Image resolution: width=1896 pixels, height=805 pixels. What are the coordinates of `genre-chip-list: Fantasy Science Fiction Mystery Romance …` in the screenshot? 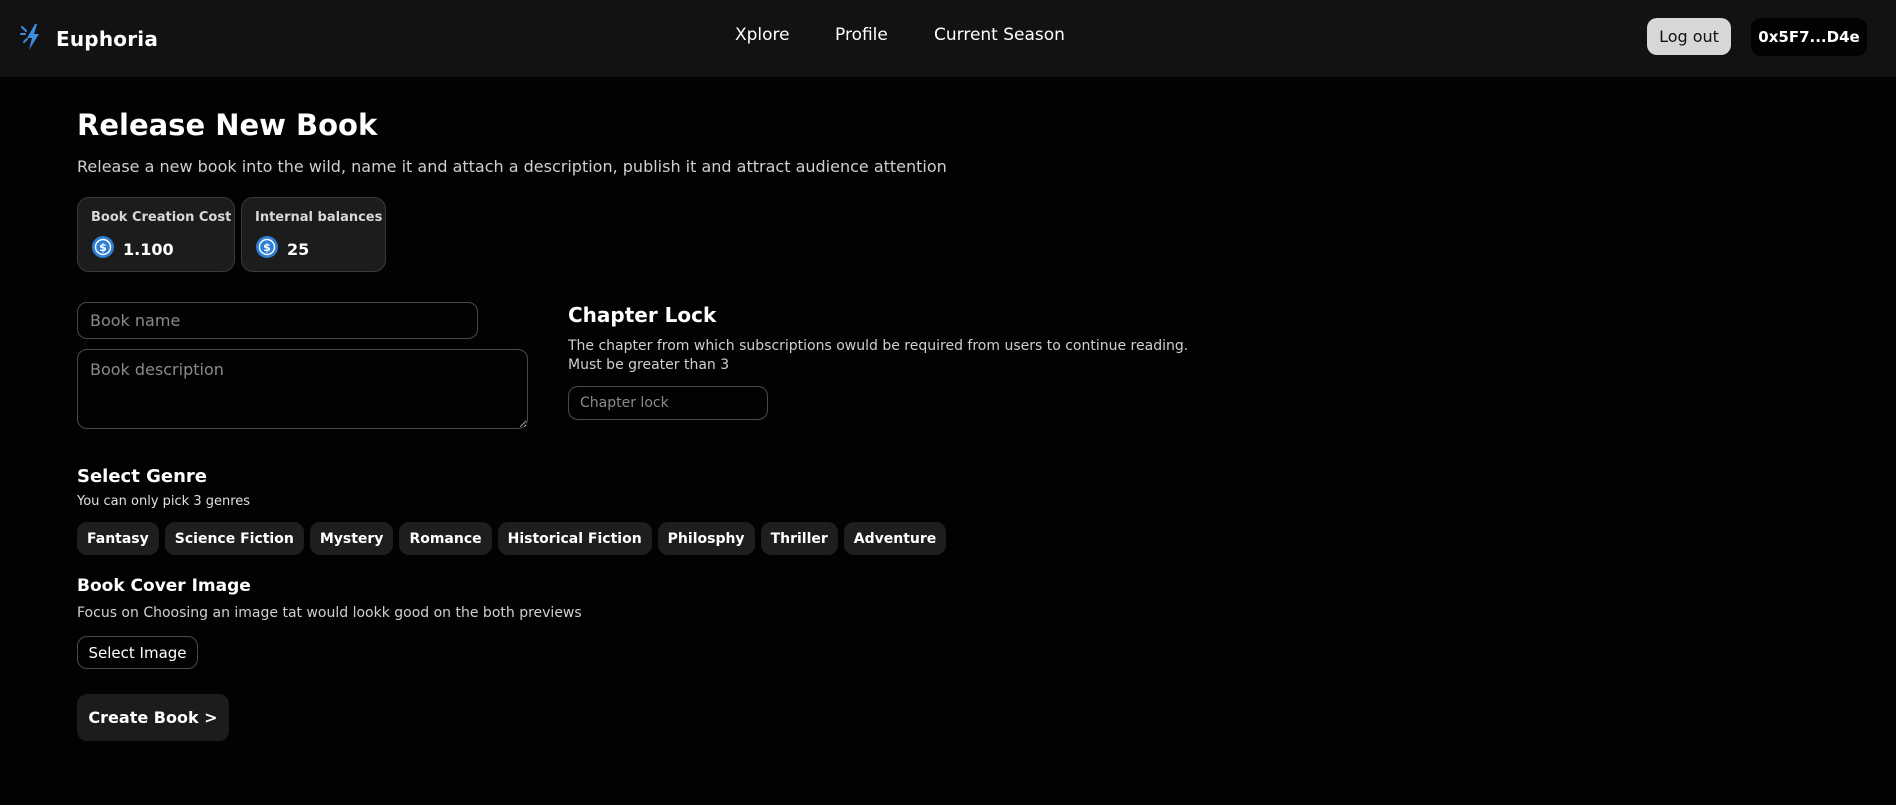 It's located at (512, 538).